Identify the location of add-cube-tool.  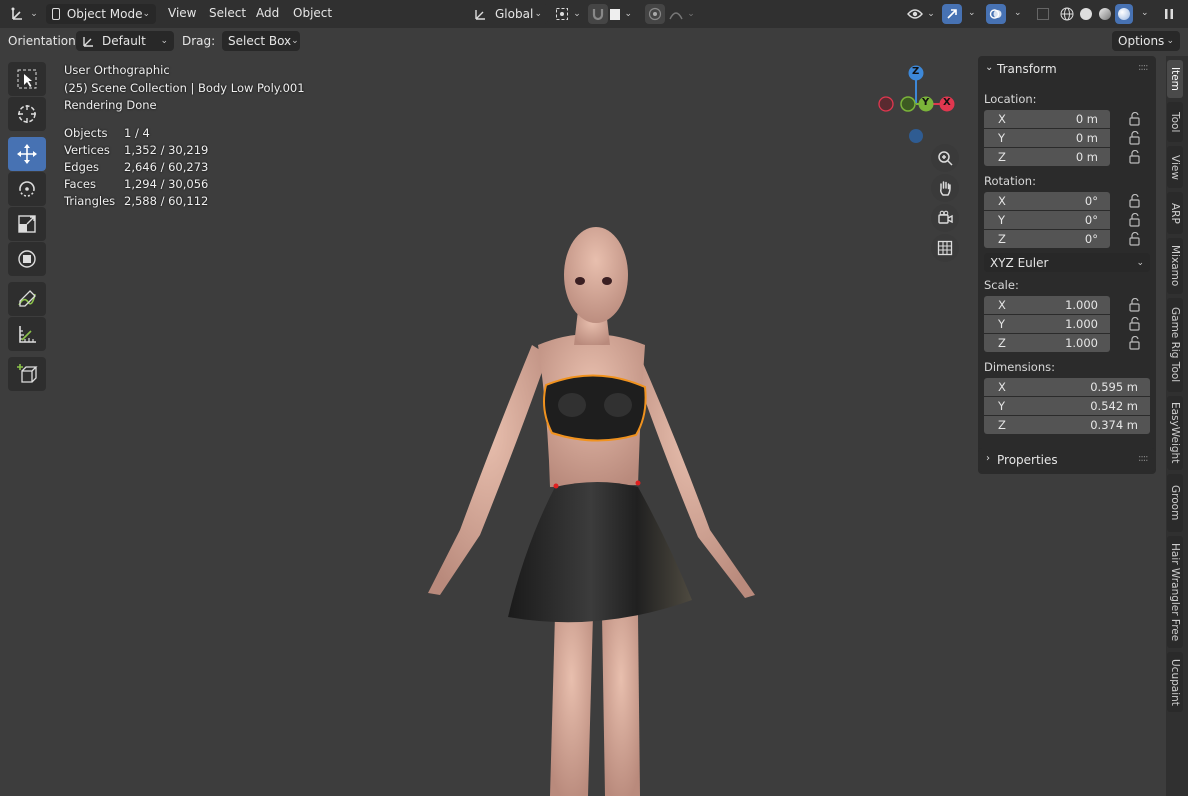
(27, 374).